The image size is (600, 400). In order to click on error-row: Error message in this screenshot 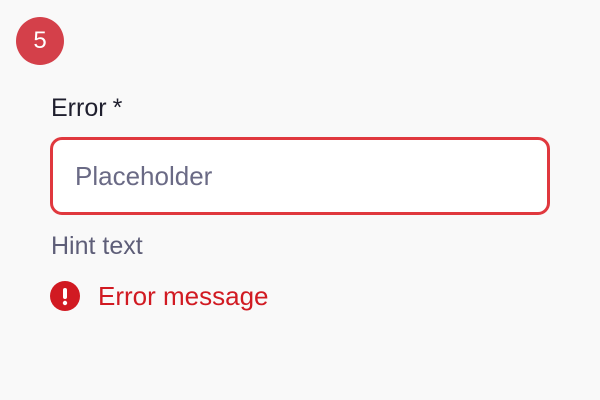, I will do `click(159, 296)`.